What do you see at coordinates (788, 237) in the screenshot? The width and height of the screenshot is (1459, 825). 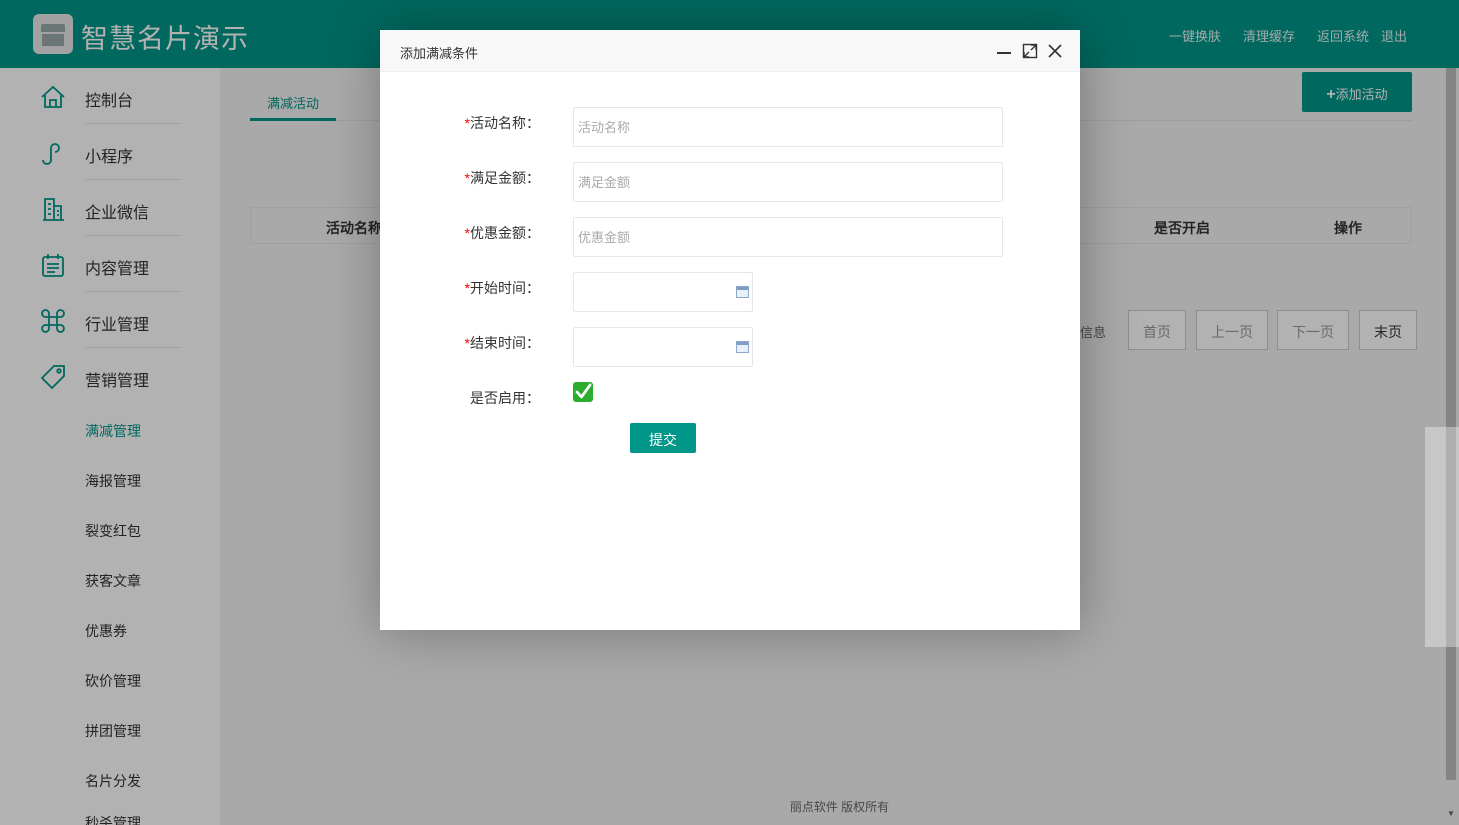 I see `discount-amount-input` at bounding box center [788, 237].